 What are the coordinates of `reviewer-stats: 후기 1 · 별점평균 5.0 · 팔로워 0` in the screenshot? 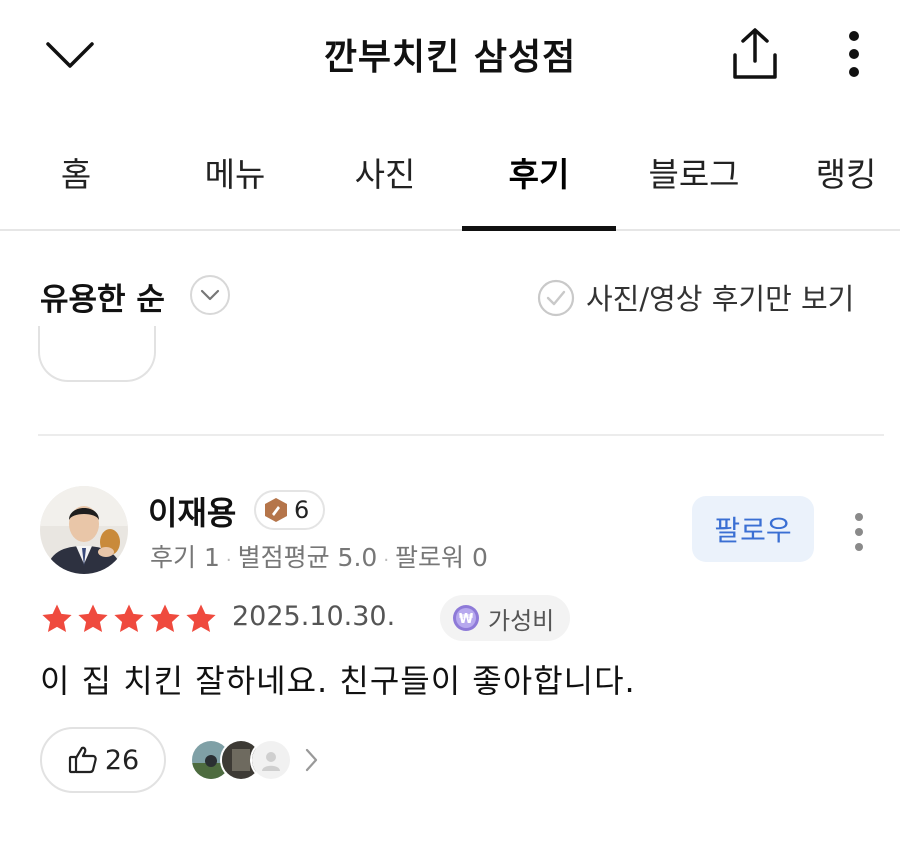 It's located at (319, 556).